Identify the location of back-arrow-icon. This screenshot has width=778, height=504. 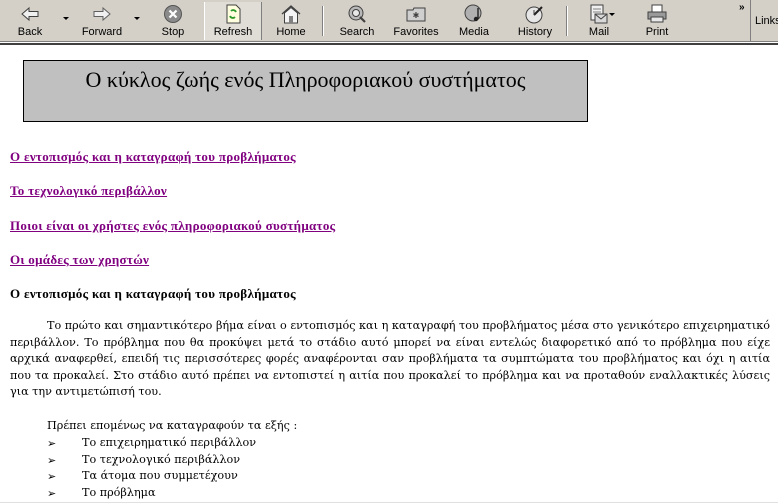
(30, 14).